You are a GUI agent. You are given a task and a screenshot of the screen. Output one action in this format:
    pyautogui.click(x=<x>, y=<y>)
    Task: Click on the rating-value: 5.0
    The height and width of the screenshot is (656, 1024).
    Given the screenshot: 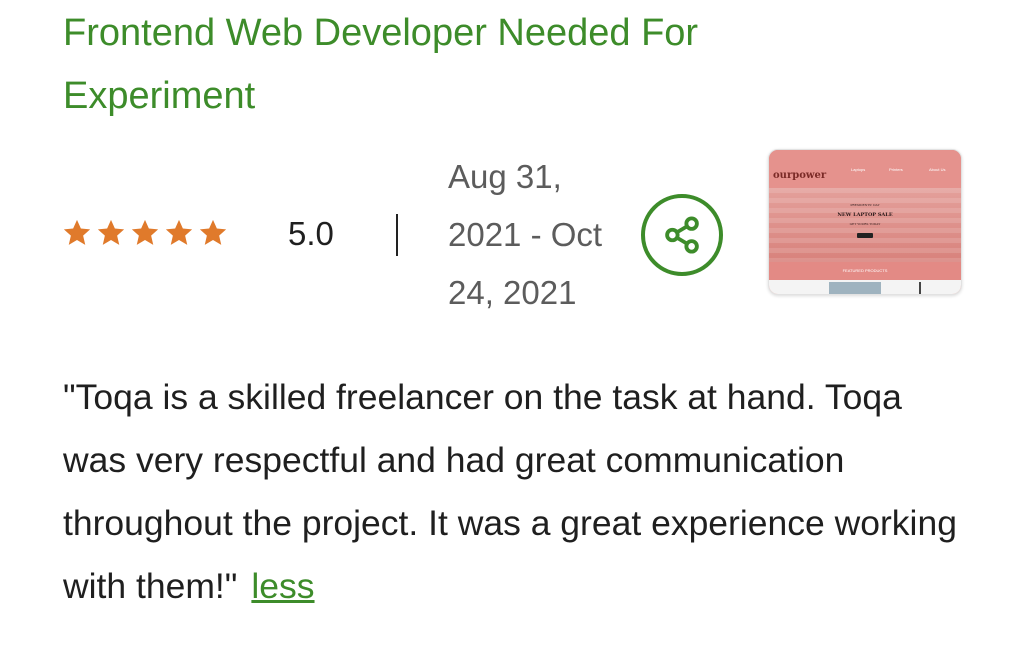 What is the action you would take?
    pyautogui.click(x=311, y=233)
    